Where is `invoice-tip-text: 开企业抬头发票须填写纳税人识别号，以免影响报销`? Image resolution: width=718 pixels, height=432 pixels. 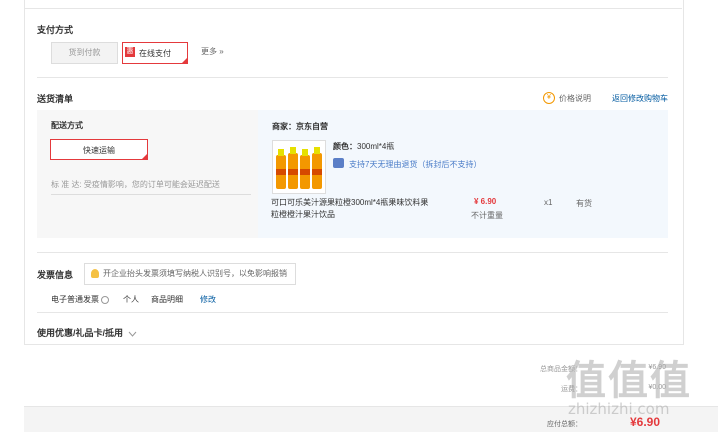 invoice-tip-text: 开企业抬头发票须填写纳税人识别号，以免影响报销 is located at coordinates (195, 273).